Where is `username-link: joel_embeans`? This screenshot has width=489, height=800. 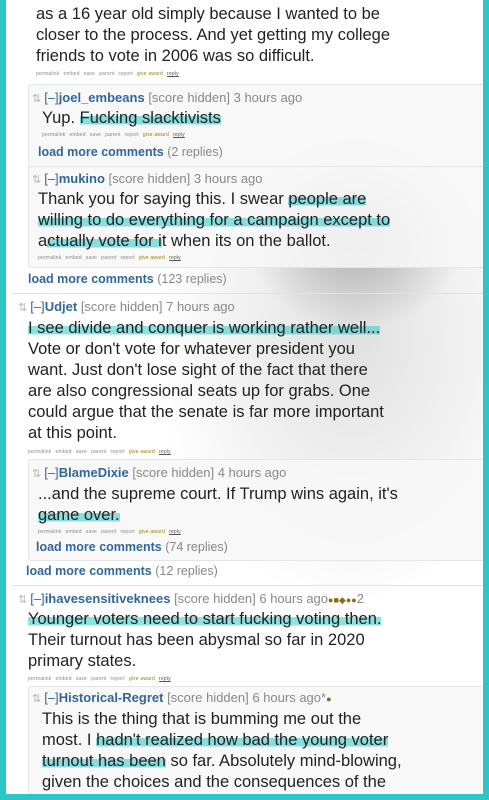
username-link: joel_embeans is located at coordinates (102, 97).